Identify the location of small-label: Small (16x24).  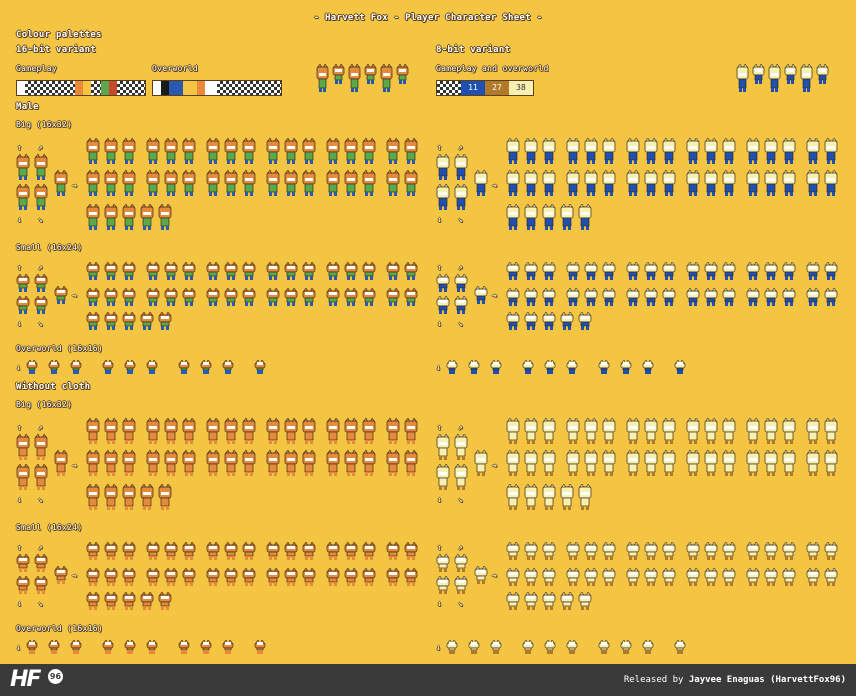
(49, 247).